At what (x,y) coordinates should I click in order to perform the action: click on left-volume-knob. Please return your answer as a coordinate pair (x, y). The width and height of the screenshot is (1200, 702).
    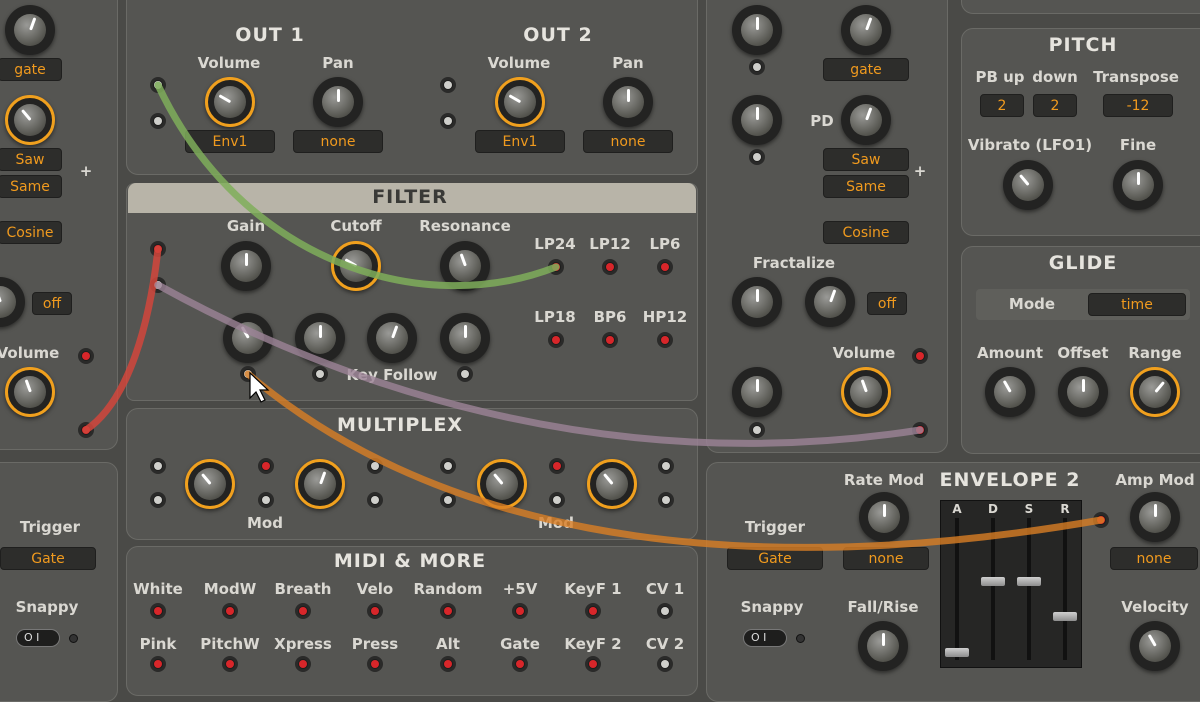
    Looking at the image, I should click on (30, 392).